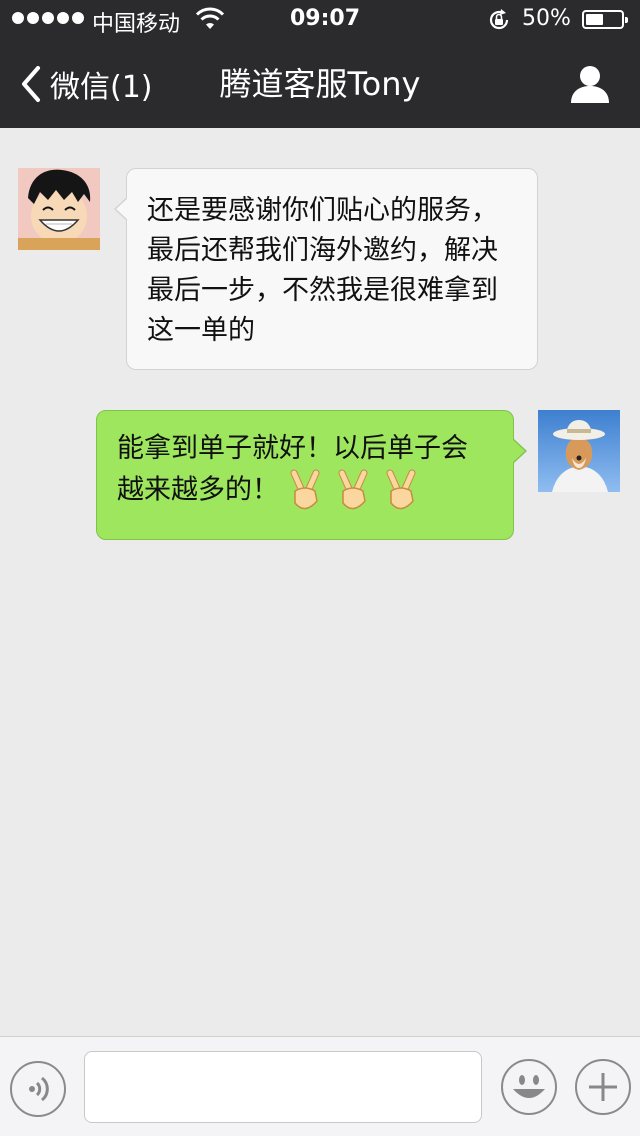  I want to click on contact-avatar, so click(59, 209).